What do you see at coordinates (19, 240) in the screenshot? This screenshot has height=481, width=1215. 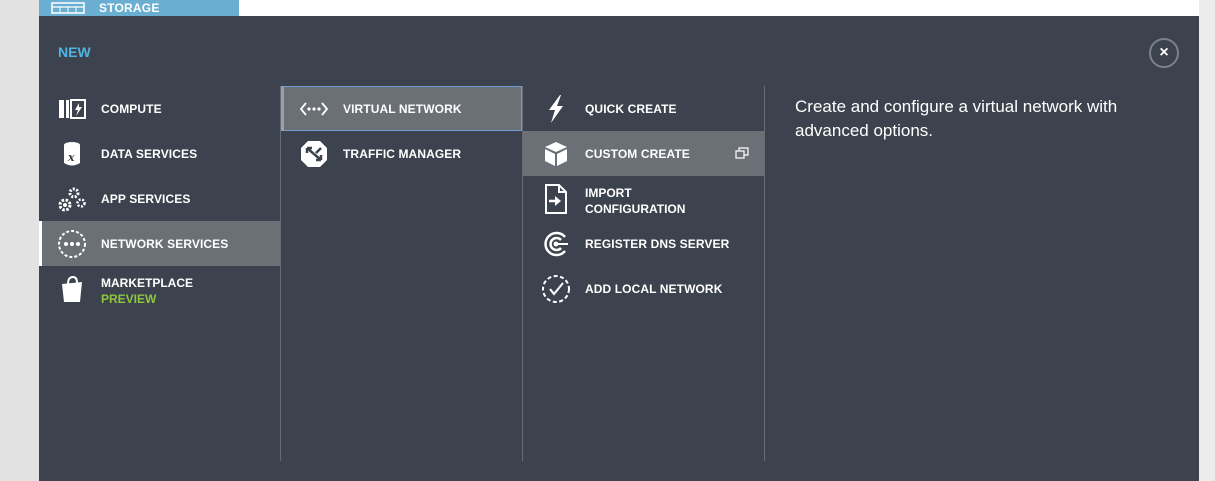 I see `left-gutter` at bounding box center [19, 240].